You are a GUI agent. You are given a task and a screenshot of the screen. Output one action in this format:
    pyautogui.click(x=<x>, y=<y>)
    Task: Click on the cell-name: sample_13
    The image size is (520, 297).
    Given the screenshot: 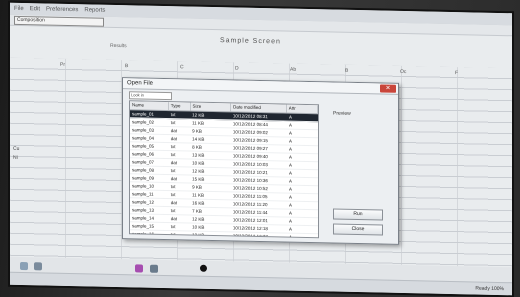 What is the action you would take?
    pyautogui.click(x=143, y=210)
    